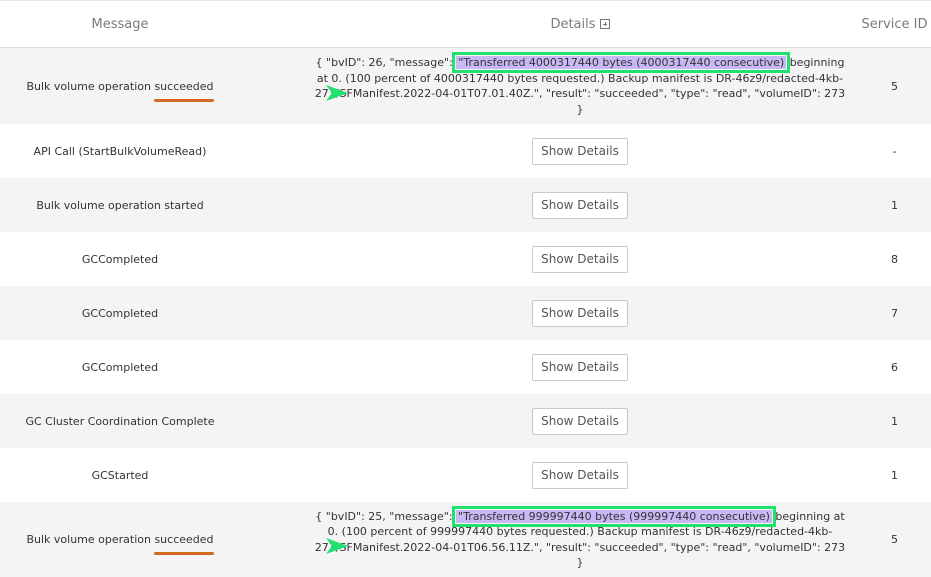 Image resolution: width=931 pixels, height=577 pixels. What do you see at coordinates (894, 25) in the screenshot?
I see `column-header-service-id: Service ID` at bounding box center [894, 25].